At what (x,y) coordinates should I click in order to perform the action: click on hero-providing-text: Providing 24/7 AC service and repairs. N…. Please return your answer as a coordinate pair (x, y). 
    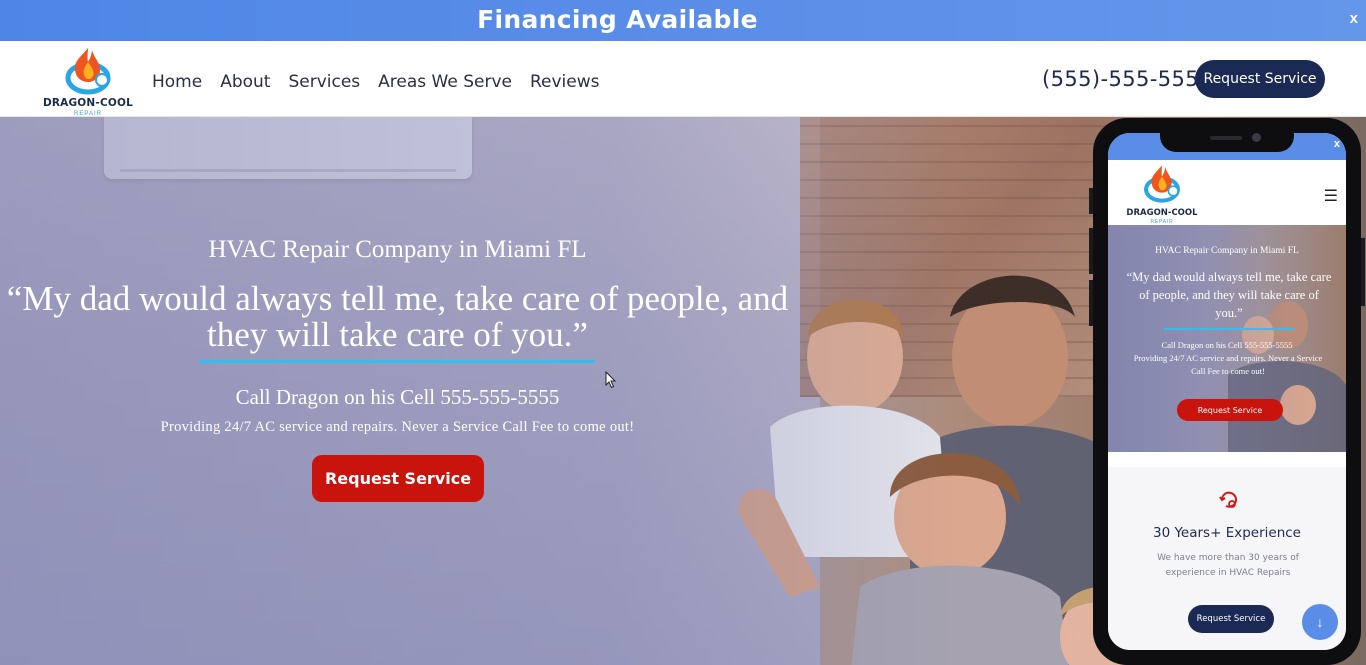
    Looking at the image, I should click on (397, 427).